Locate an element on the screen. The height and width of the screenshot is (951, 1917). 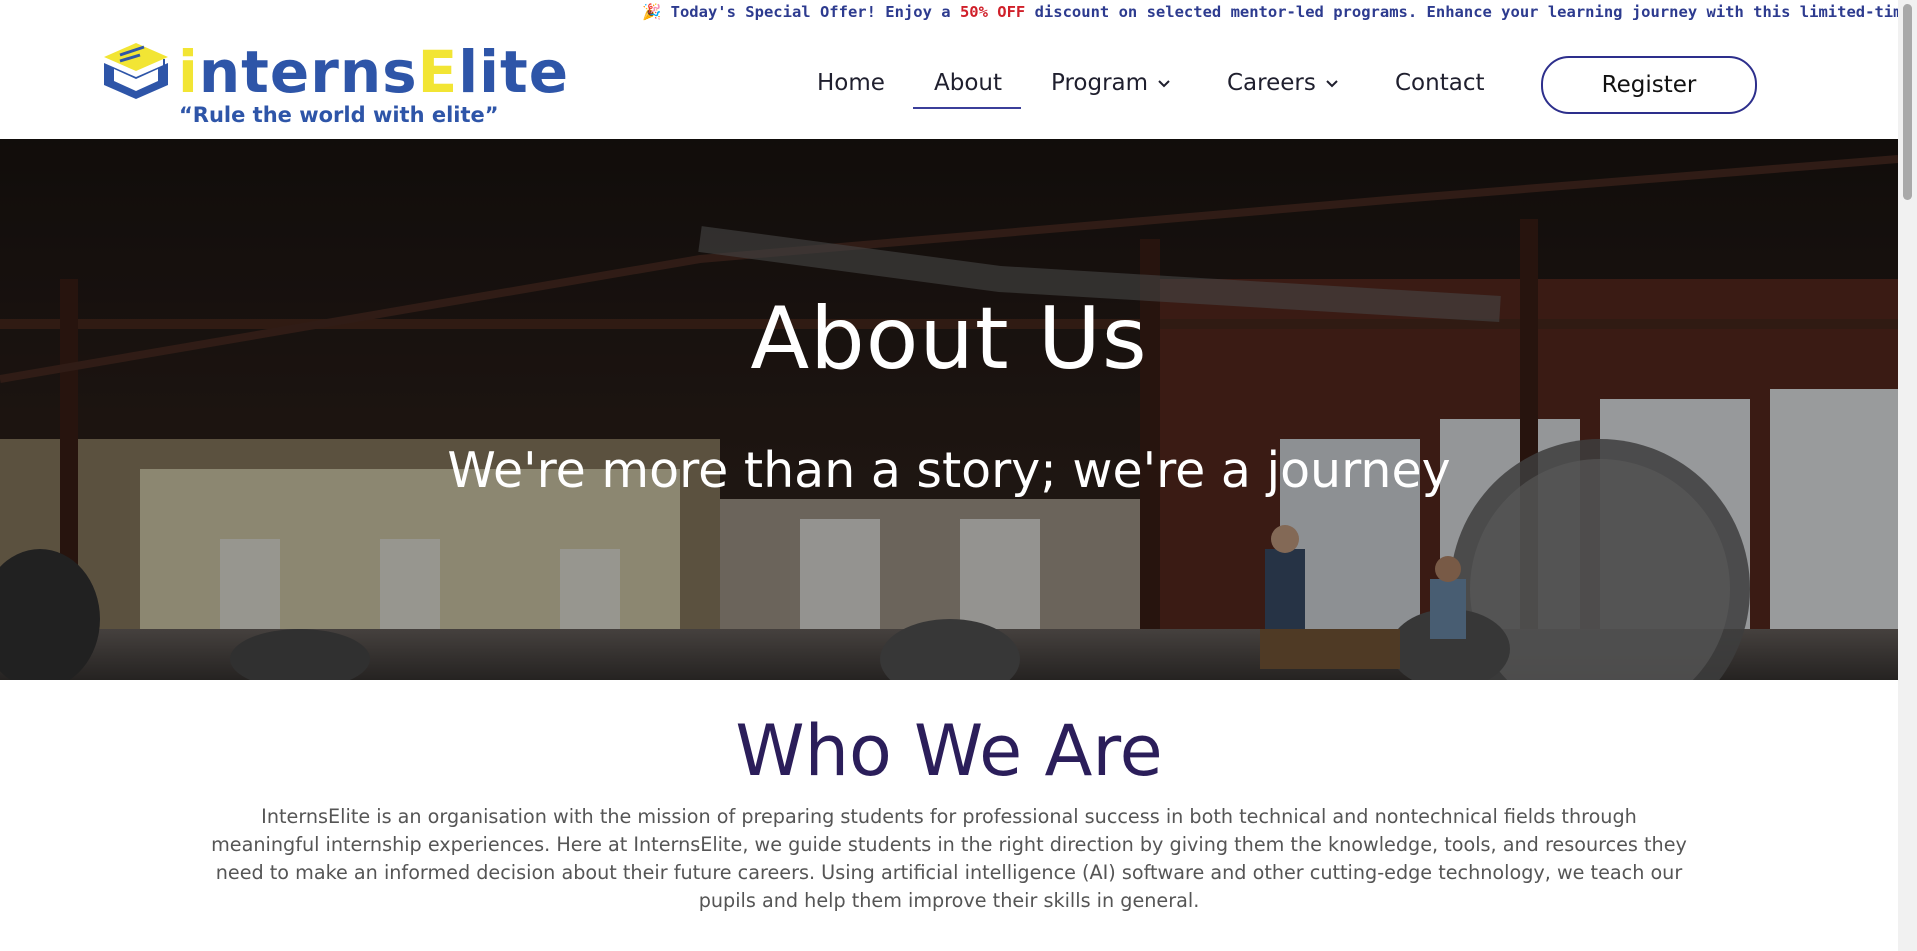
logo: internsElite “Rule the world with elite” is located at coordinates (334, 82).